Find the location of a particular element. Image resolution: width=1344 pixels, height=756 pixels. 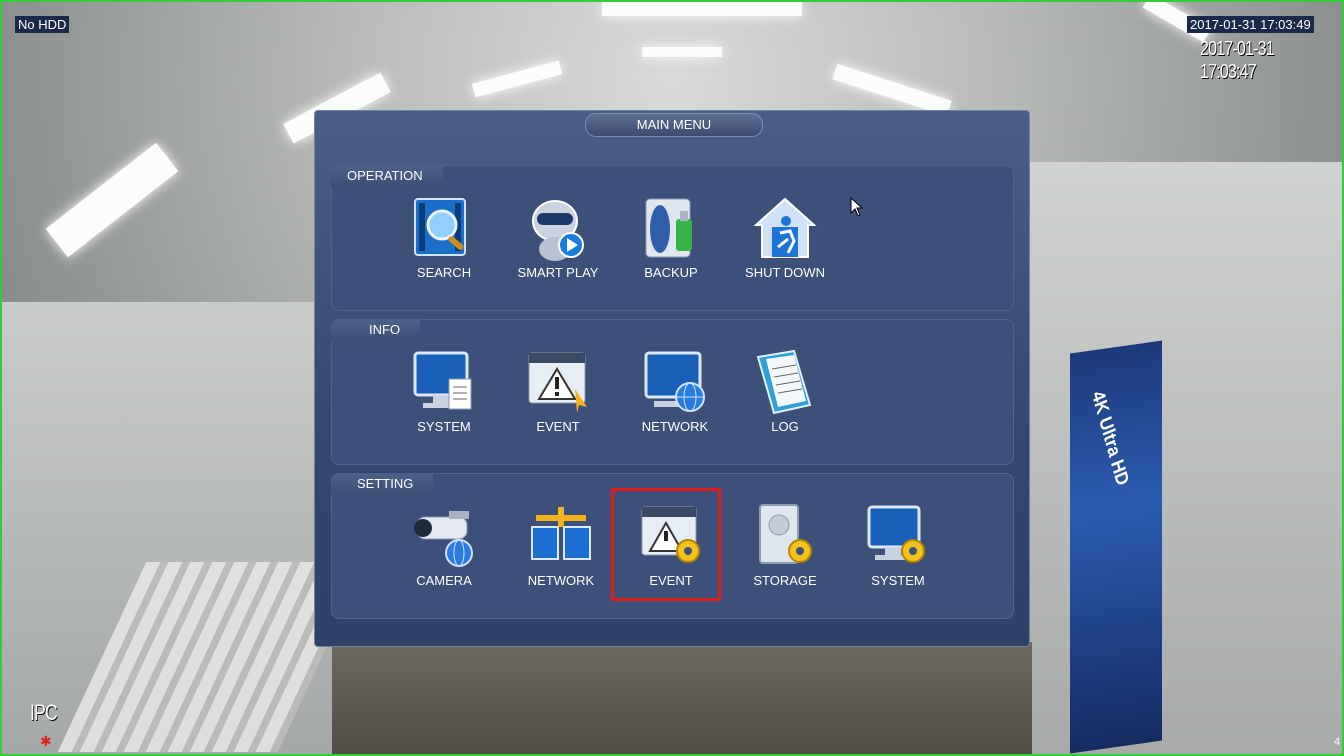

event-info-icon is located at coordinates (558, 383).